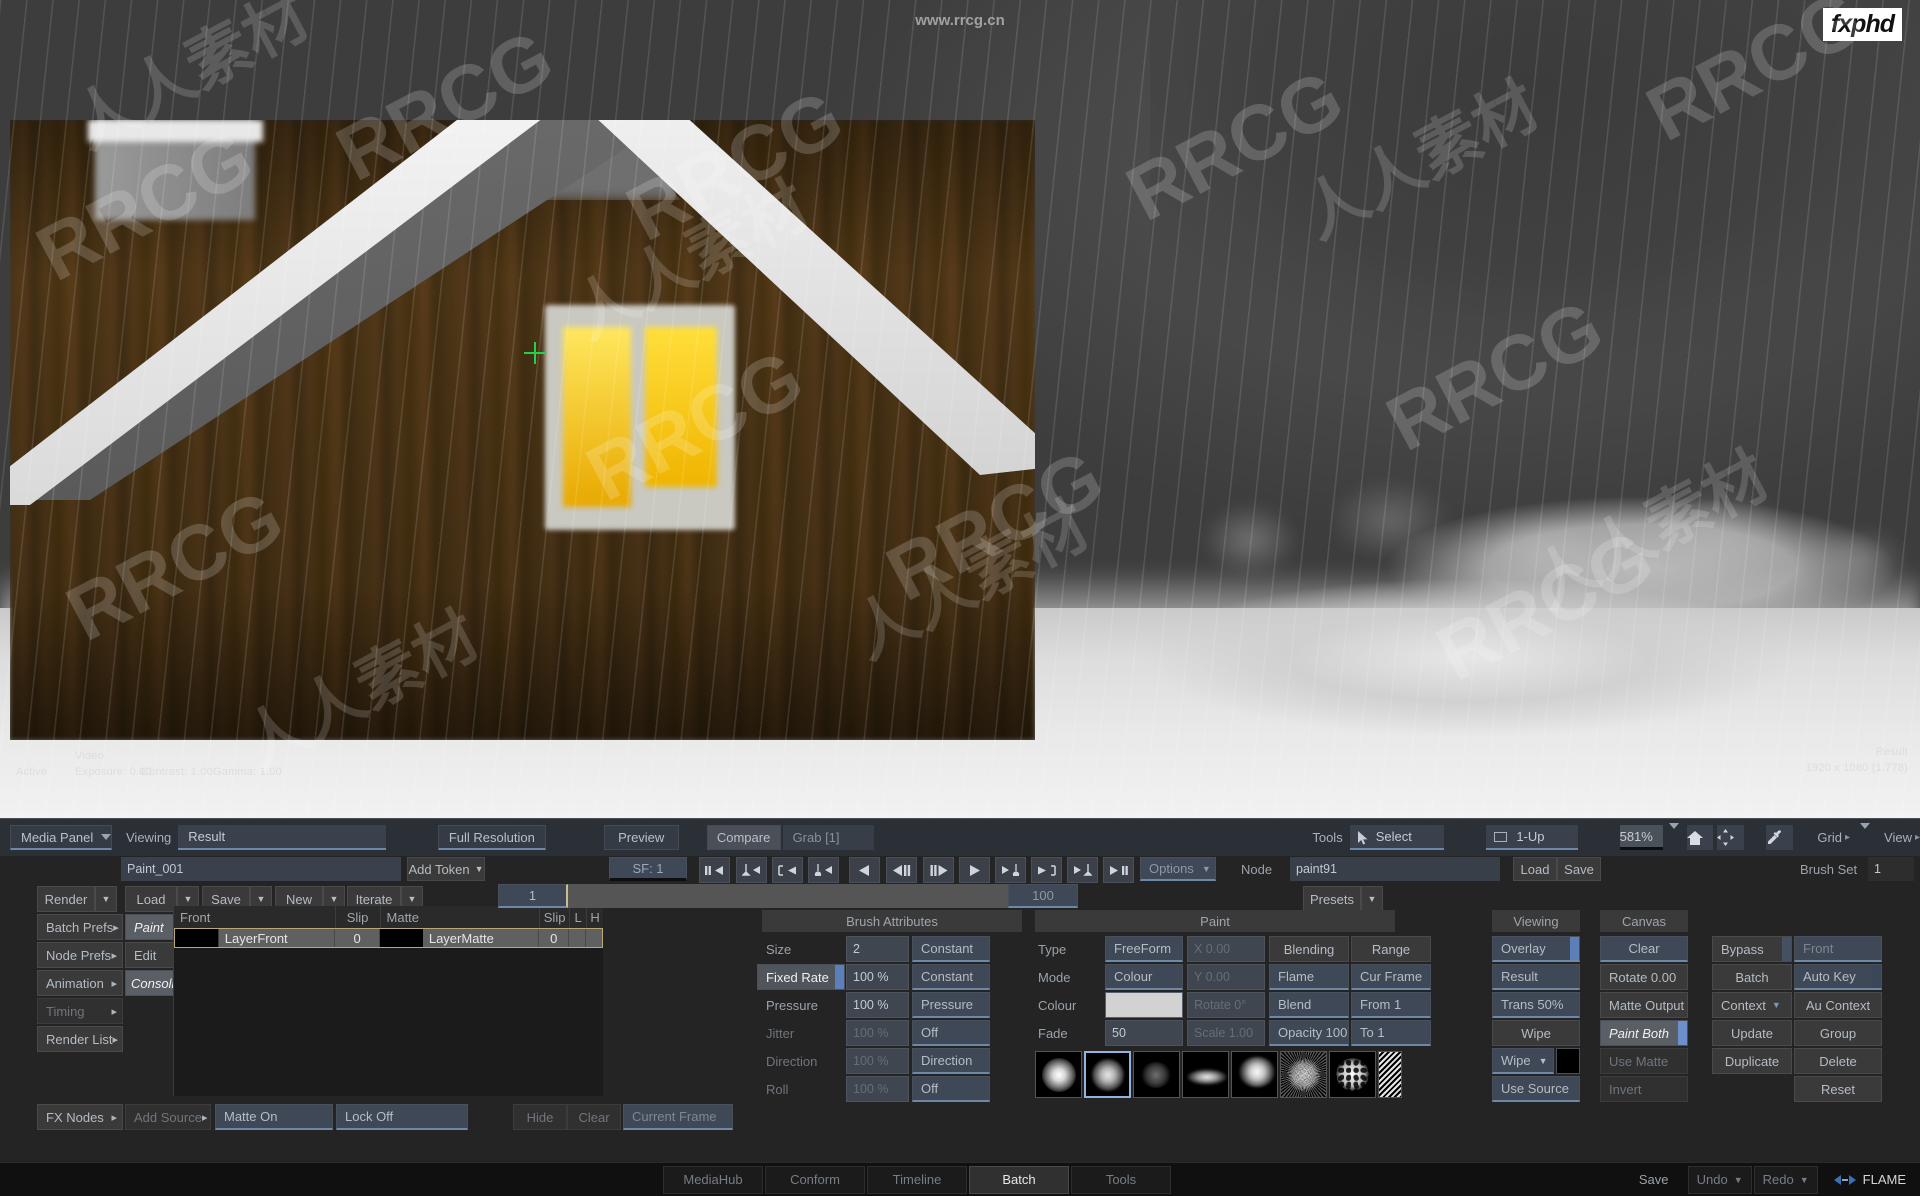 The image size is (1920, 1196). What do you see at coordinates (678, 1117) in the screenshot?
I see `current-frame-button: Current Frame` at bounding box center [678, 1117].